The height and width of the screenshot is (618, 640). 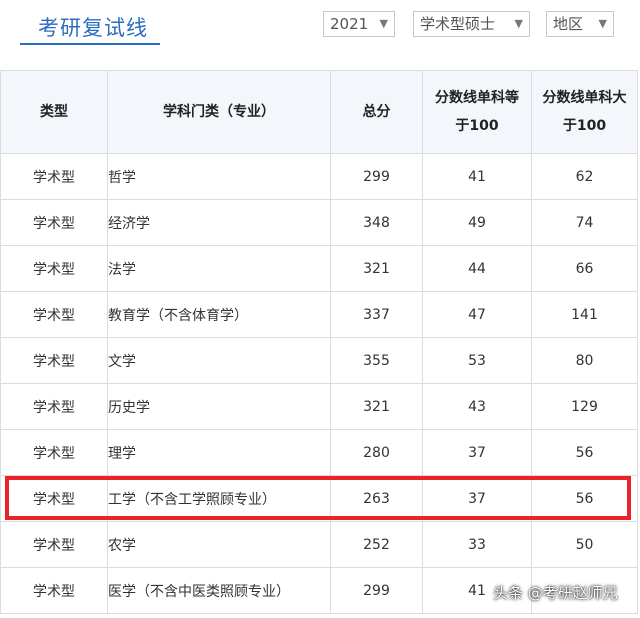 What do you see at coordinates (376, 314) in the screenshot?
I see `cell-total: 337` at bounding box center [376, 314].